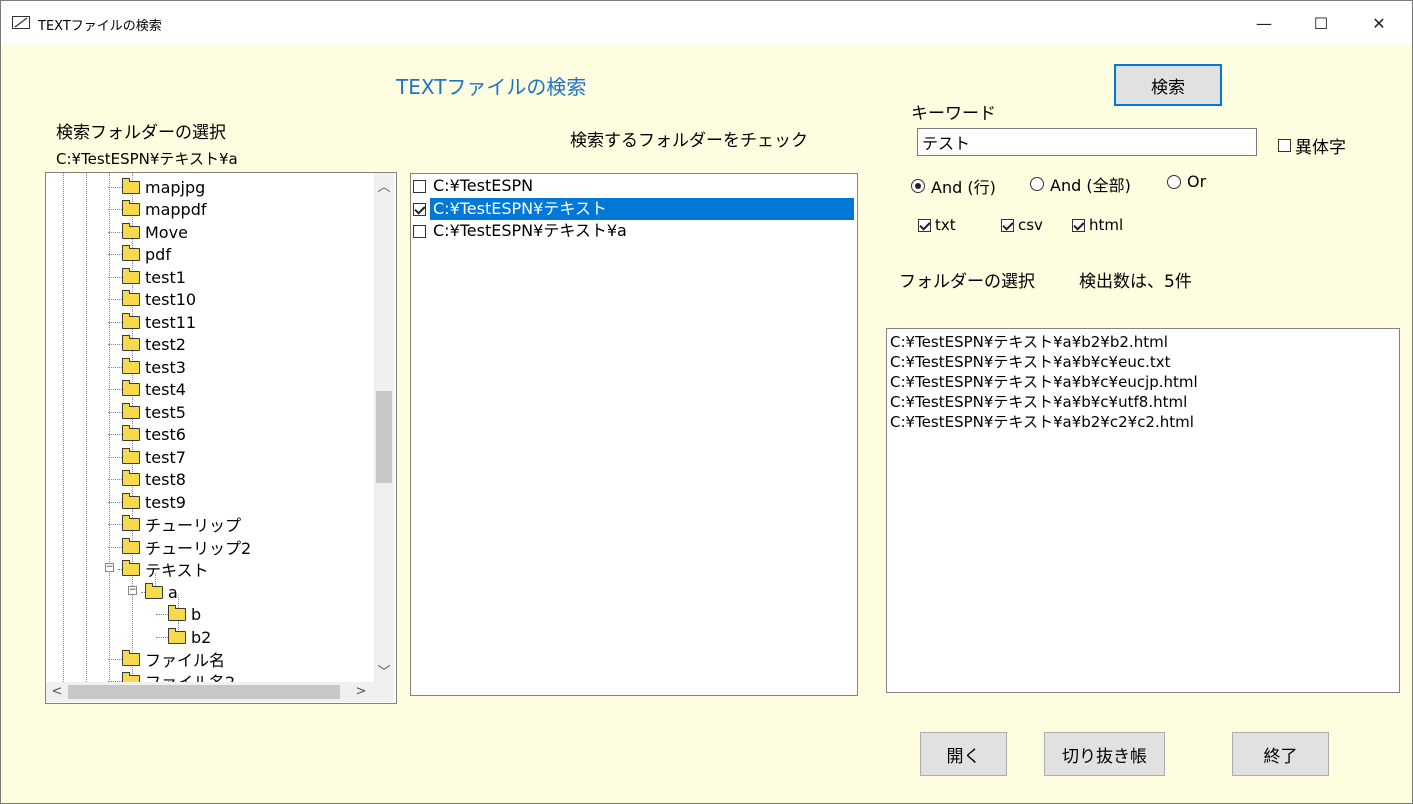  What do you see at coordinates (1097, 225) in the screenshot?
I see `type-html-option: html` at bounding box center [1097, 225].